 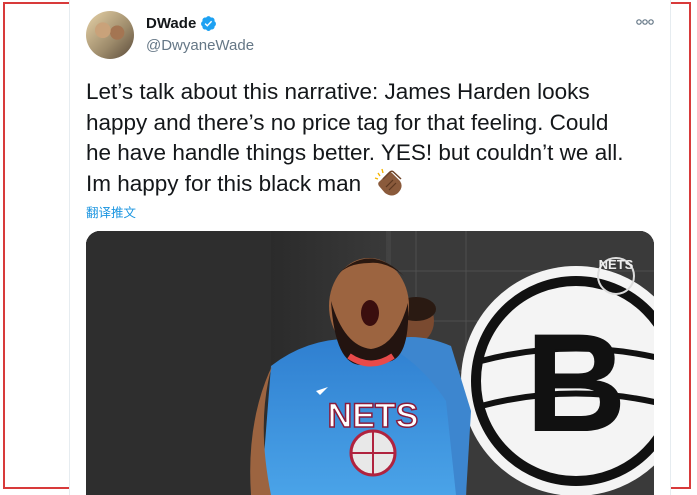 I want to click on name-row: DWade, so click(x=181, y=23).